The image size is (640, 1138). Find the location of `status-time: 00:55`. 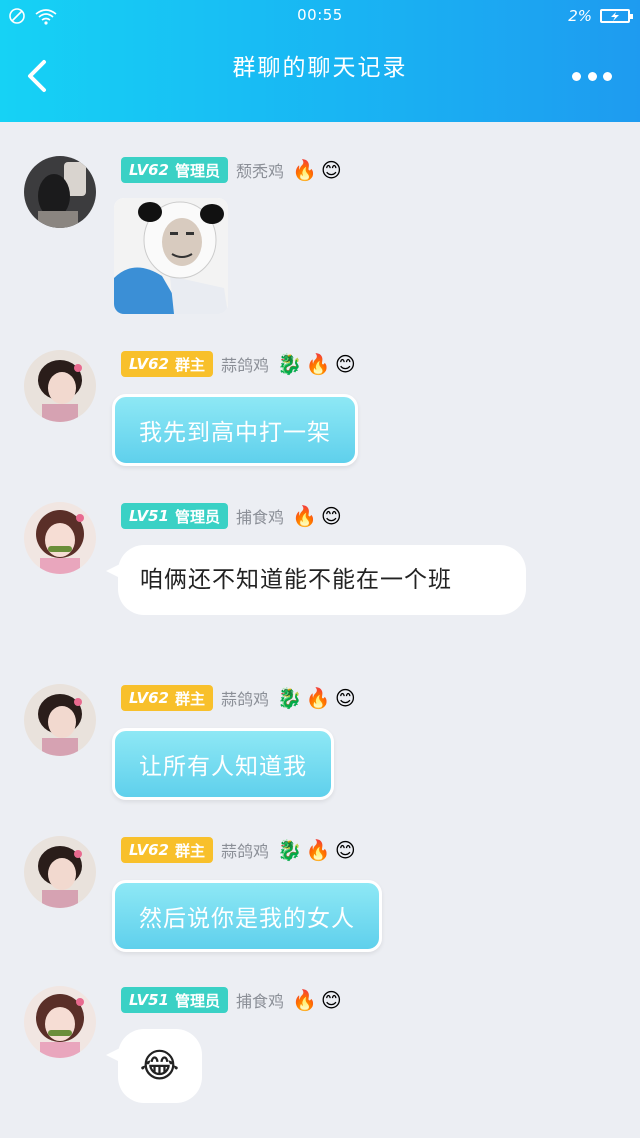

status-time: 00:55 is located at coordinates (320, 15).